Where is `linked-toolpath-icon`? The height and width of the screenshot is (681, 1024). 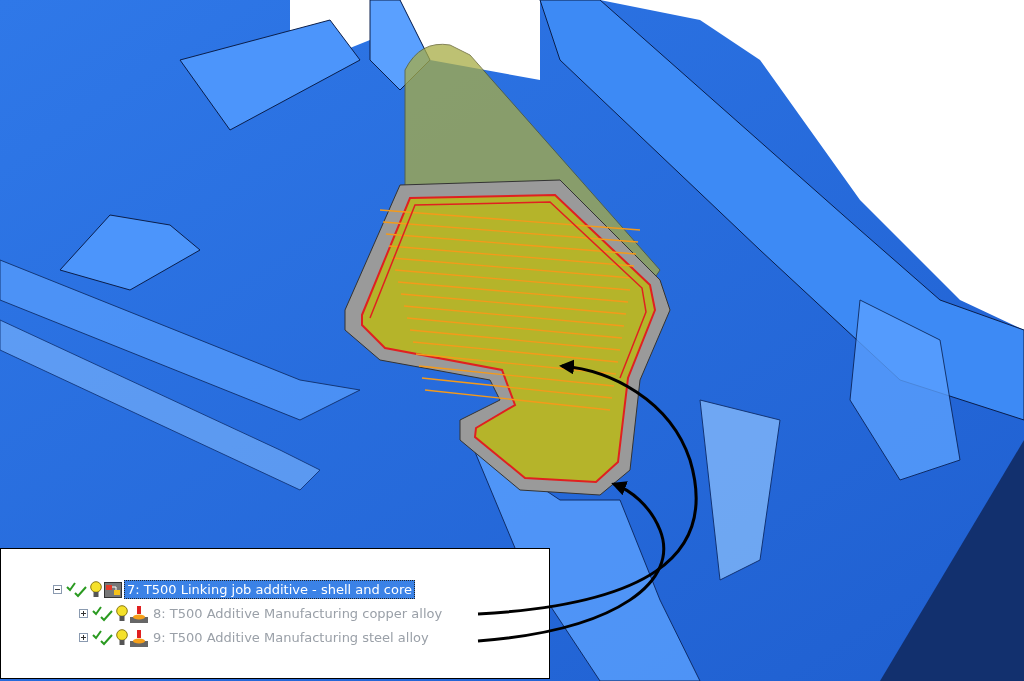
linked-toolpath-icon is located at coordinates (113, 589).